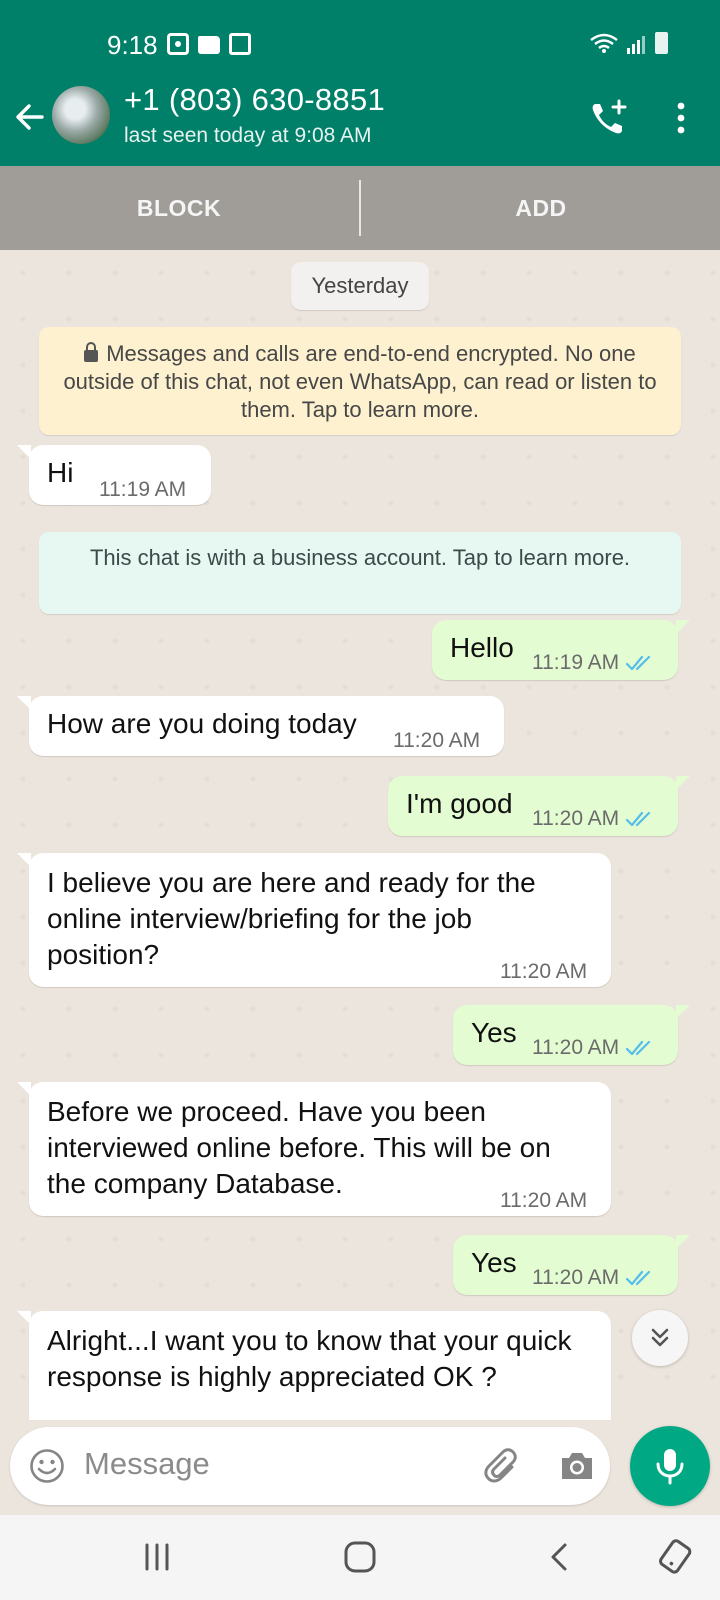 The image size is (720, 1600). Describe the element at coordinates (676, 1557) in the screenshot. I see `rotate-screen-icon` at that location.